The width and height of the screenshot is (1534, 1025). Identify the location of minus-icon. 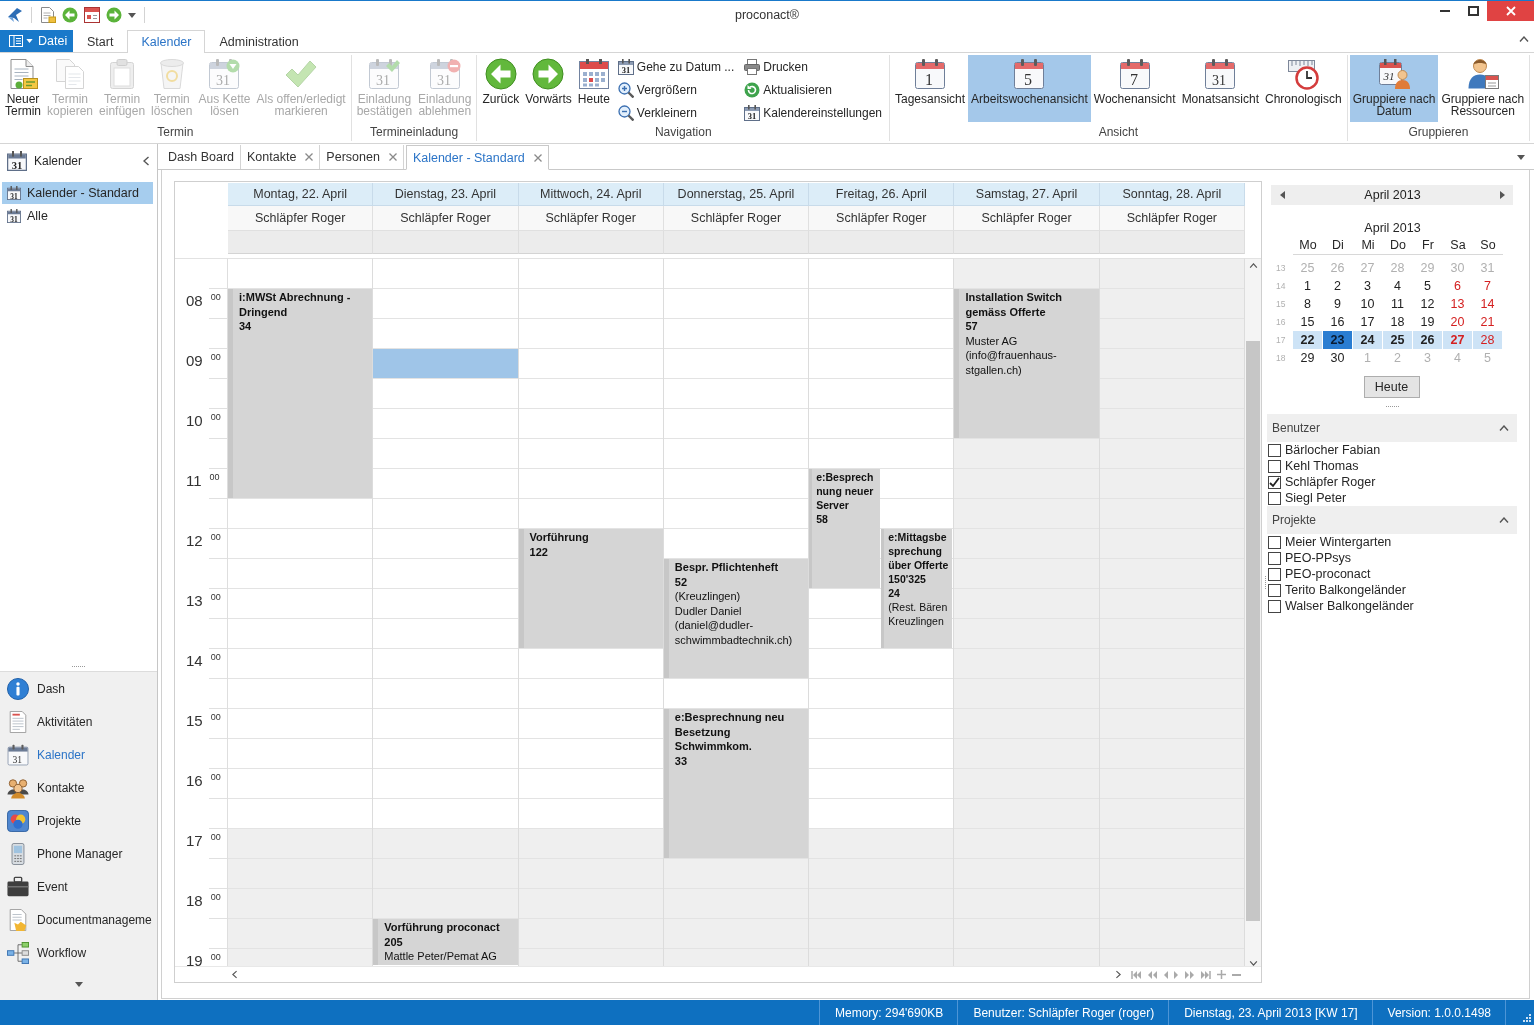
(1236, 974).